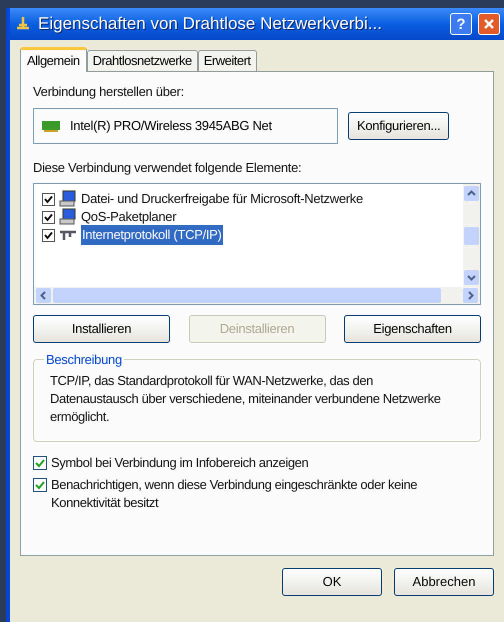 The height and width of the screenshot is (622, 504). What do you see at coordinates (470, 295) in the screenshot?
I see `scroll-right-button` at bounding box center [470, 295].